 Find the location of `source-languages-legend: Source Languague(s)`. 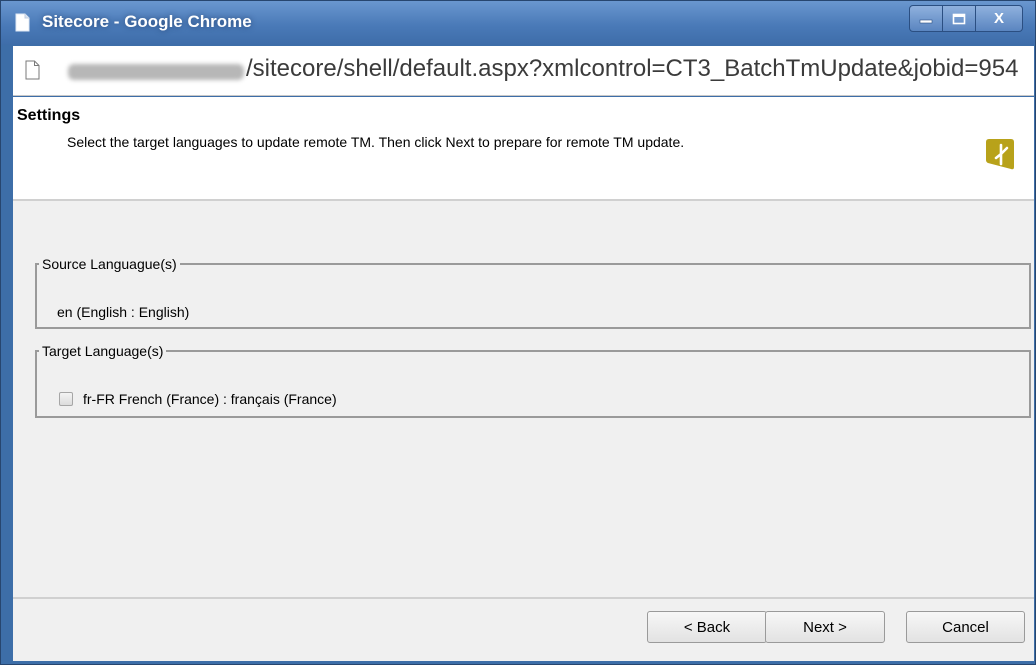

source-languages-legend: Source Languague(s) is located at coordinates (109, 264).